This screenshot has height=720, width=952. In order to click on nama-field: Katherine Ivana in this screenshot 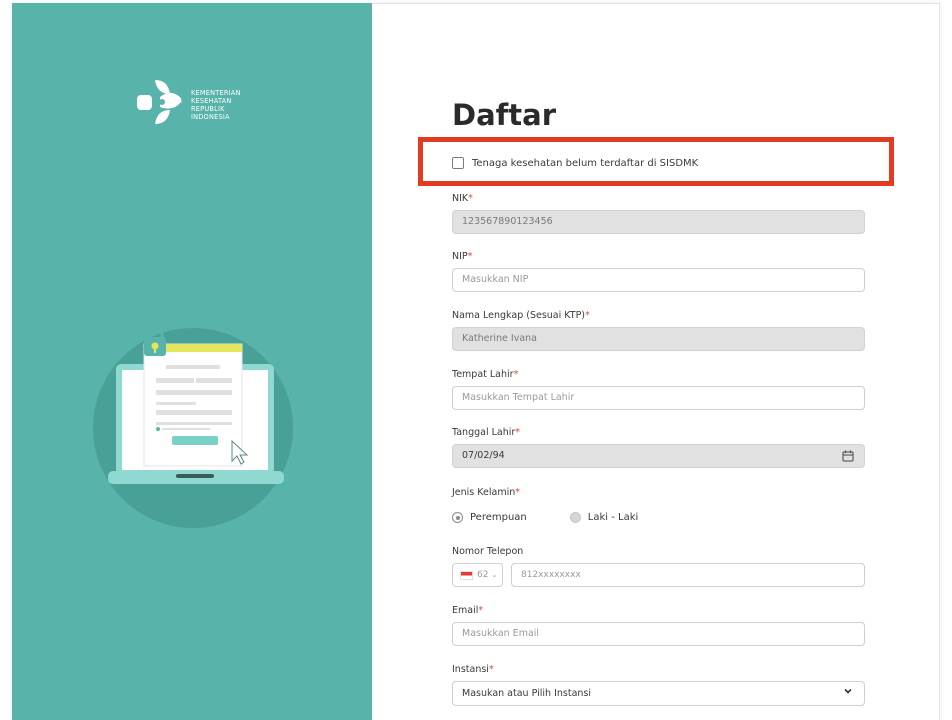, I will do `click(658, 339)`.